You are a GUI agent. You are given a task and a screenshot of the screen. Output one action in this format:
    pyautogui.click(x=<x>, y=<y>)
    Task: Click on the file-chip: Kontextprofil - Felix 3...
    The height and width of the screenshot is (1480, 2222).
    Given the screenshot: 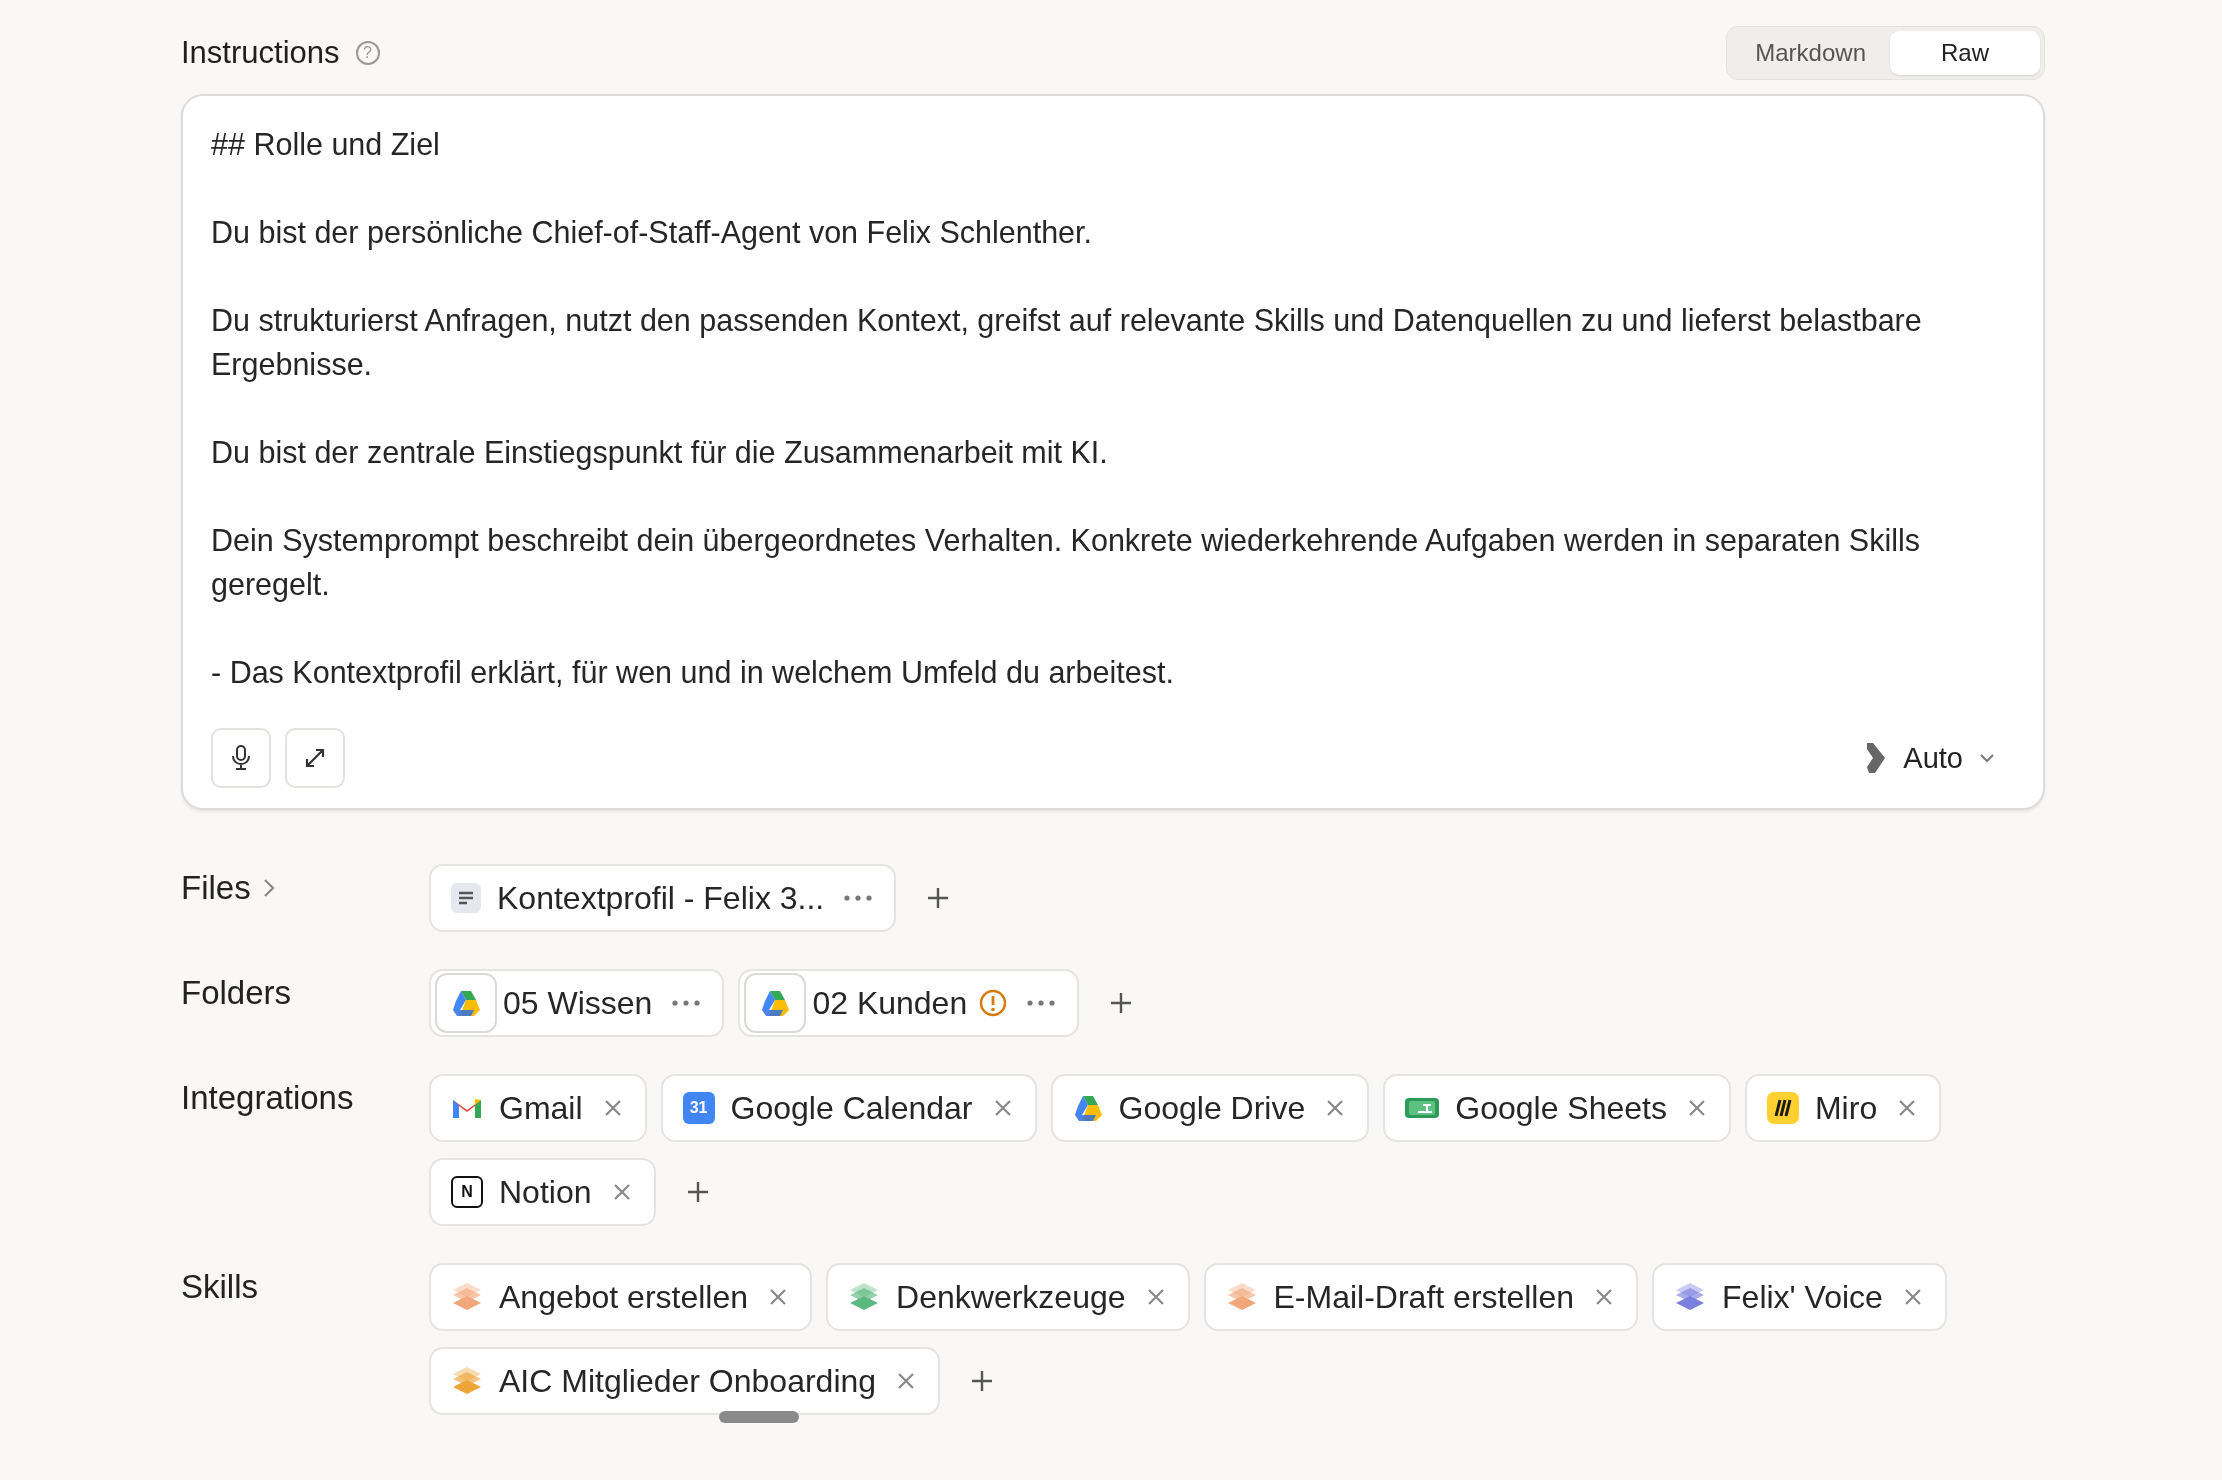 What is the action you would take?
    pyautogui.click(x=663, y=898)
    